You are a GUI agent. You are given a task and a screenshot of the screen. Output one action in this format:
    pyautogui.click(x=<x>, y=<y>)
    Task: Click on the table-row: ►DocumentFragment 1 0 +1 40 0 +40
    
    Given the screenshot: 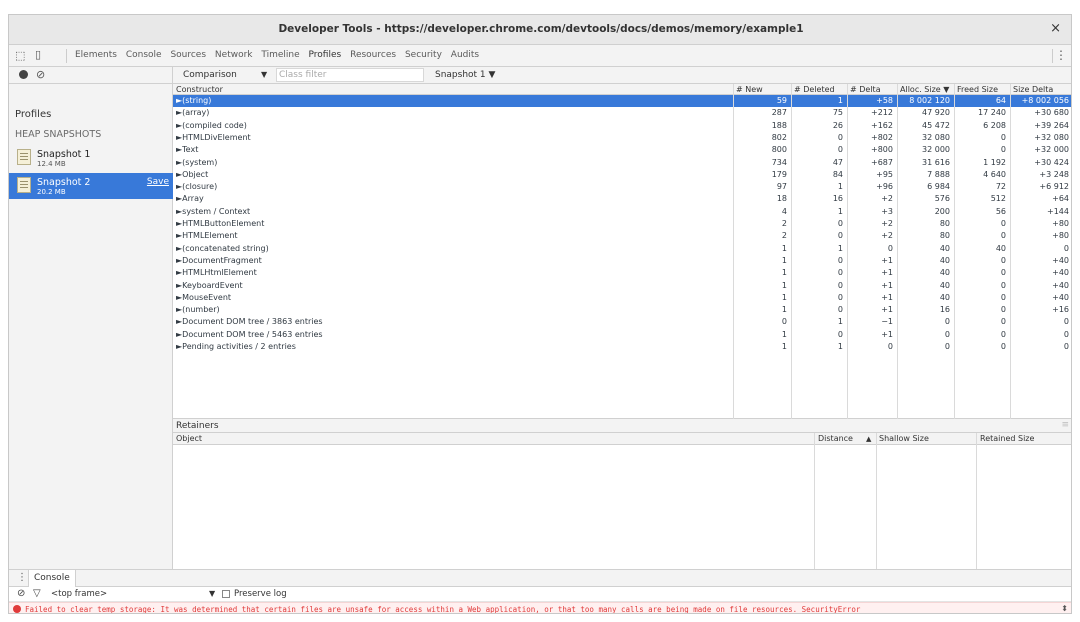 What is the action you would take?
    pyautogui.click(x=622, y=261)
    